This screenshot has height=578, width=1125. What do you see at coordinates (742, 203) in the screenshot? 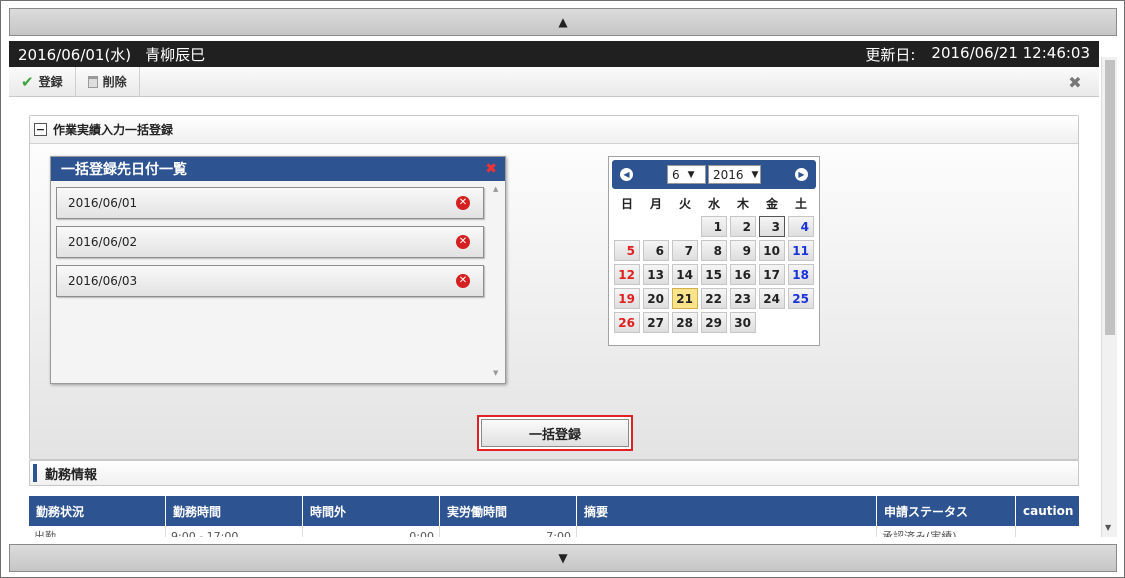
I see `weekday-label: 木` at bounding box center [742, 203].